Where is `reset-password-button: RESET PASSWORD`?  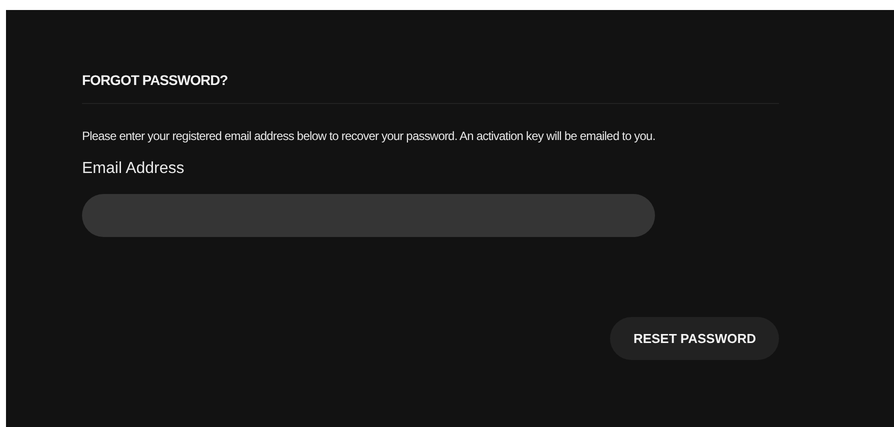 reset-password-button: RESET PASSWORD is located at coordinates (694, 338).